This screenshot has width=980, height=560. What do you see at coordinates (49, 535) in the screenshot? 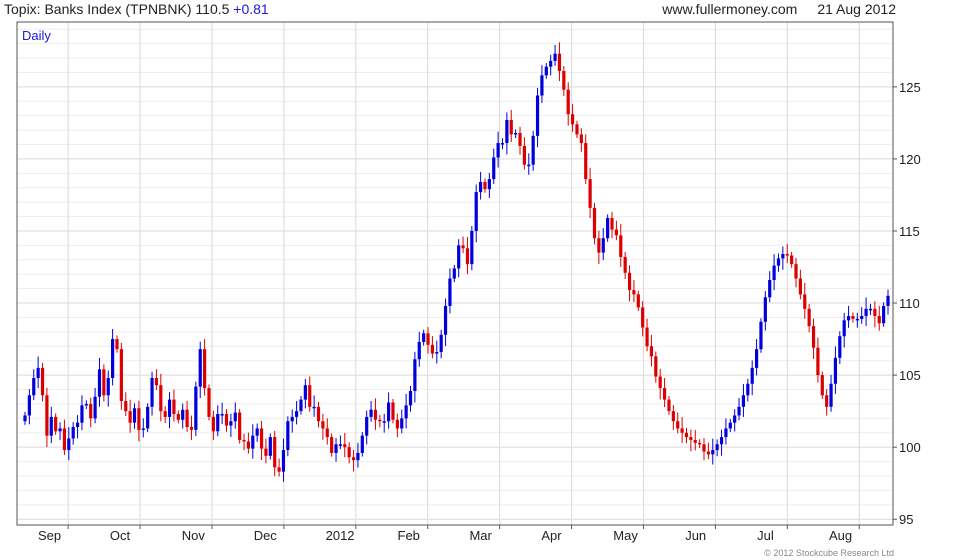
I see `x-tick-label: Sep` at bounding box center [49, 535].